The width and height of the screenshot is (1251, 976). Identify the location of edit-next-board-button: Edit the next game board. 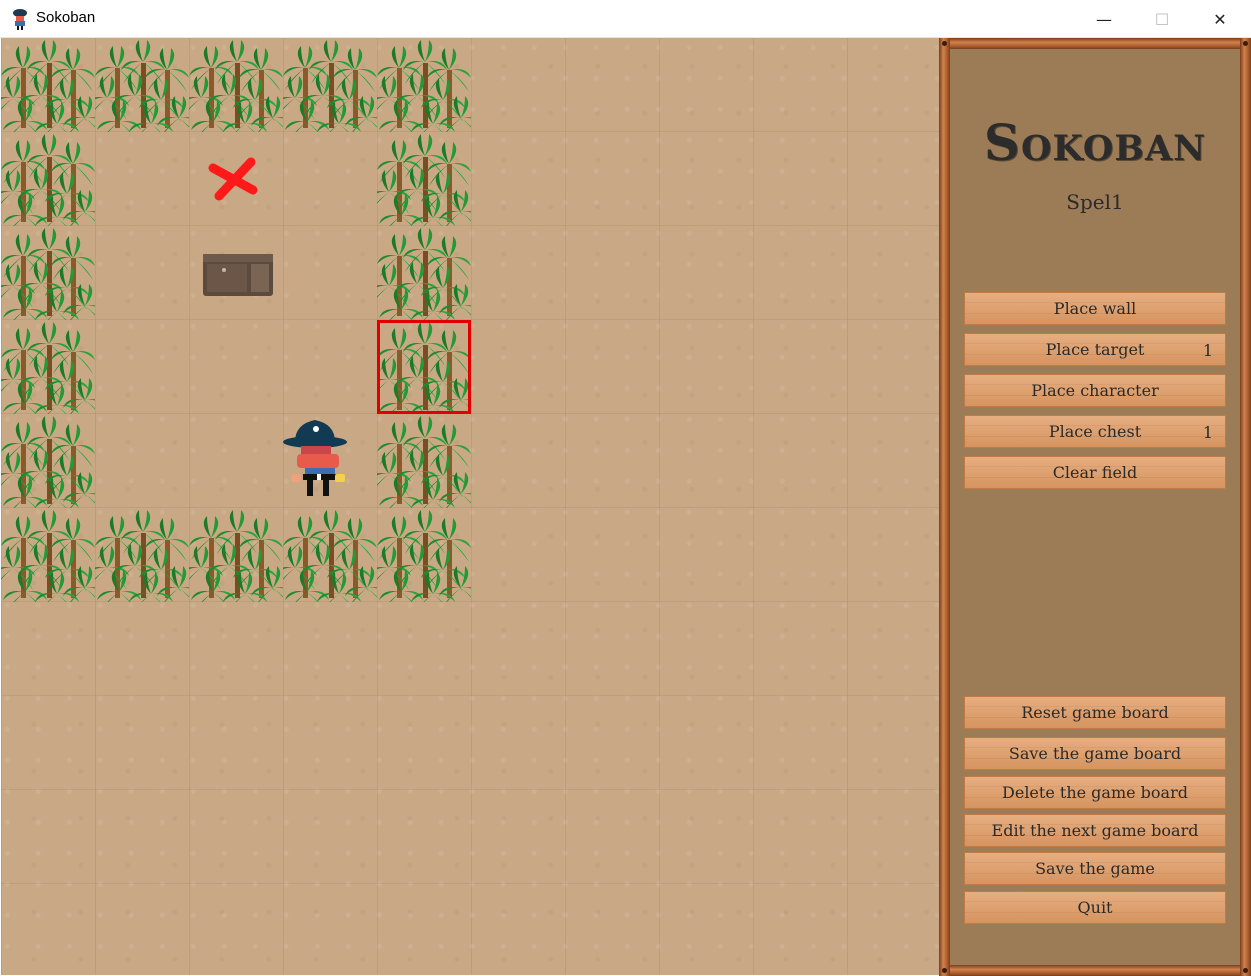
(1095, 830).